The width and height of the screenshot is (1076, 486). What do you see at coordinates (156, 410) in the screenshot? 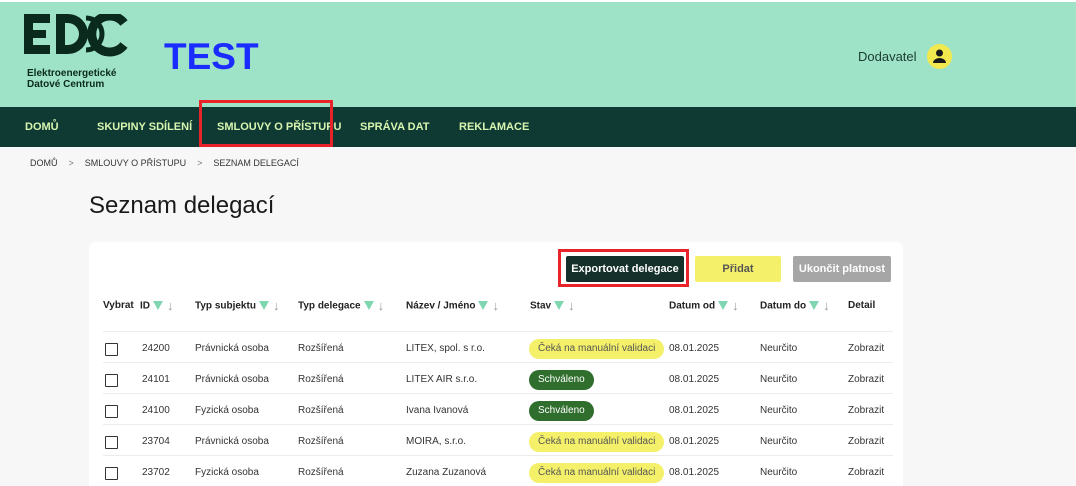
I see `cell-id: 24100` at bounding box center [156, 410].